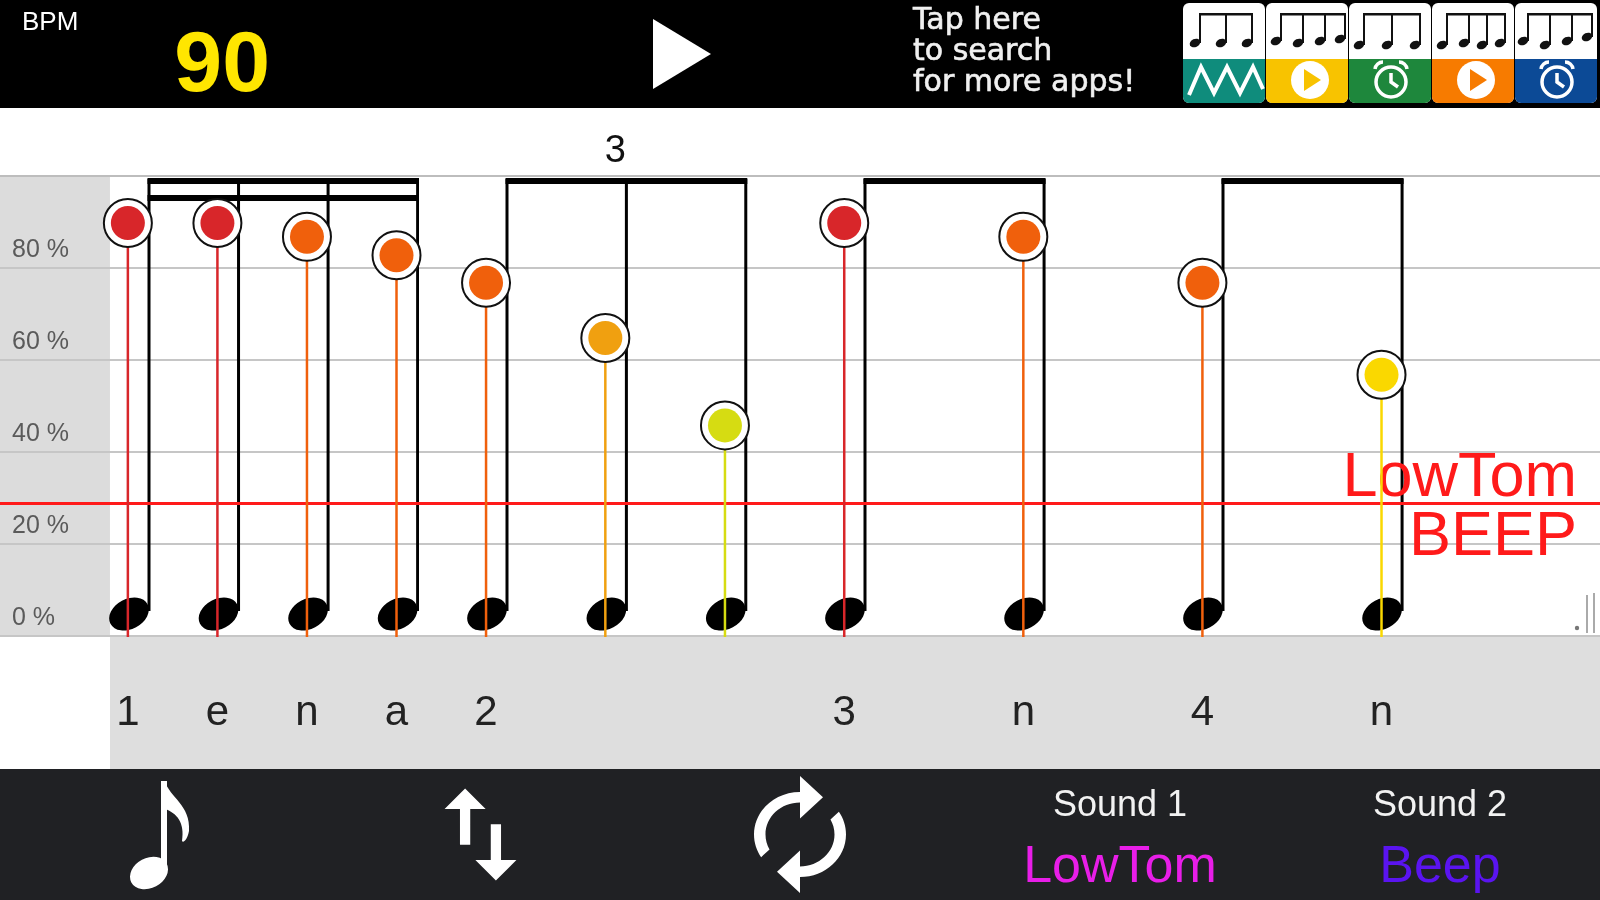 The image size is (1600, 900). What do you see at coordinates (682, 54) in the screenshot?
I see `play-icon` at bounding box center [682, 54].